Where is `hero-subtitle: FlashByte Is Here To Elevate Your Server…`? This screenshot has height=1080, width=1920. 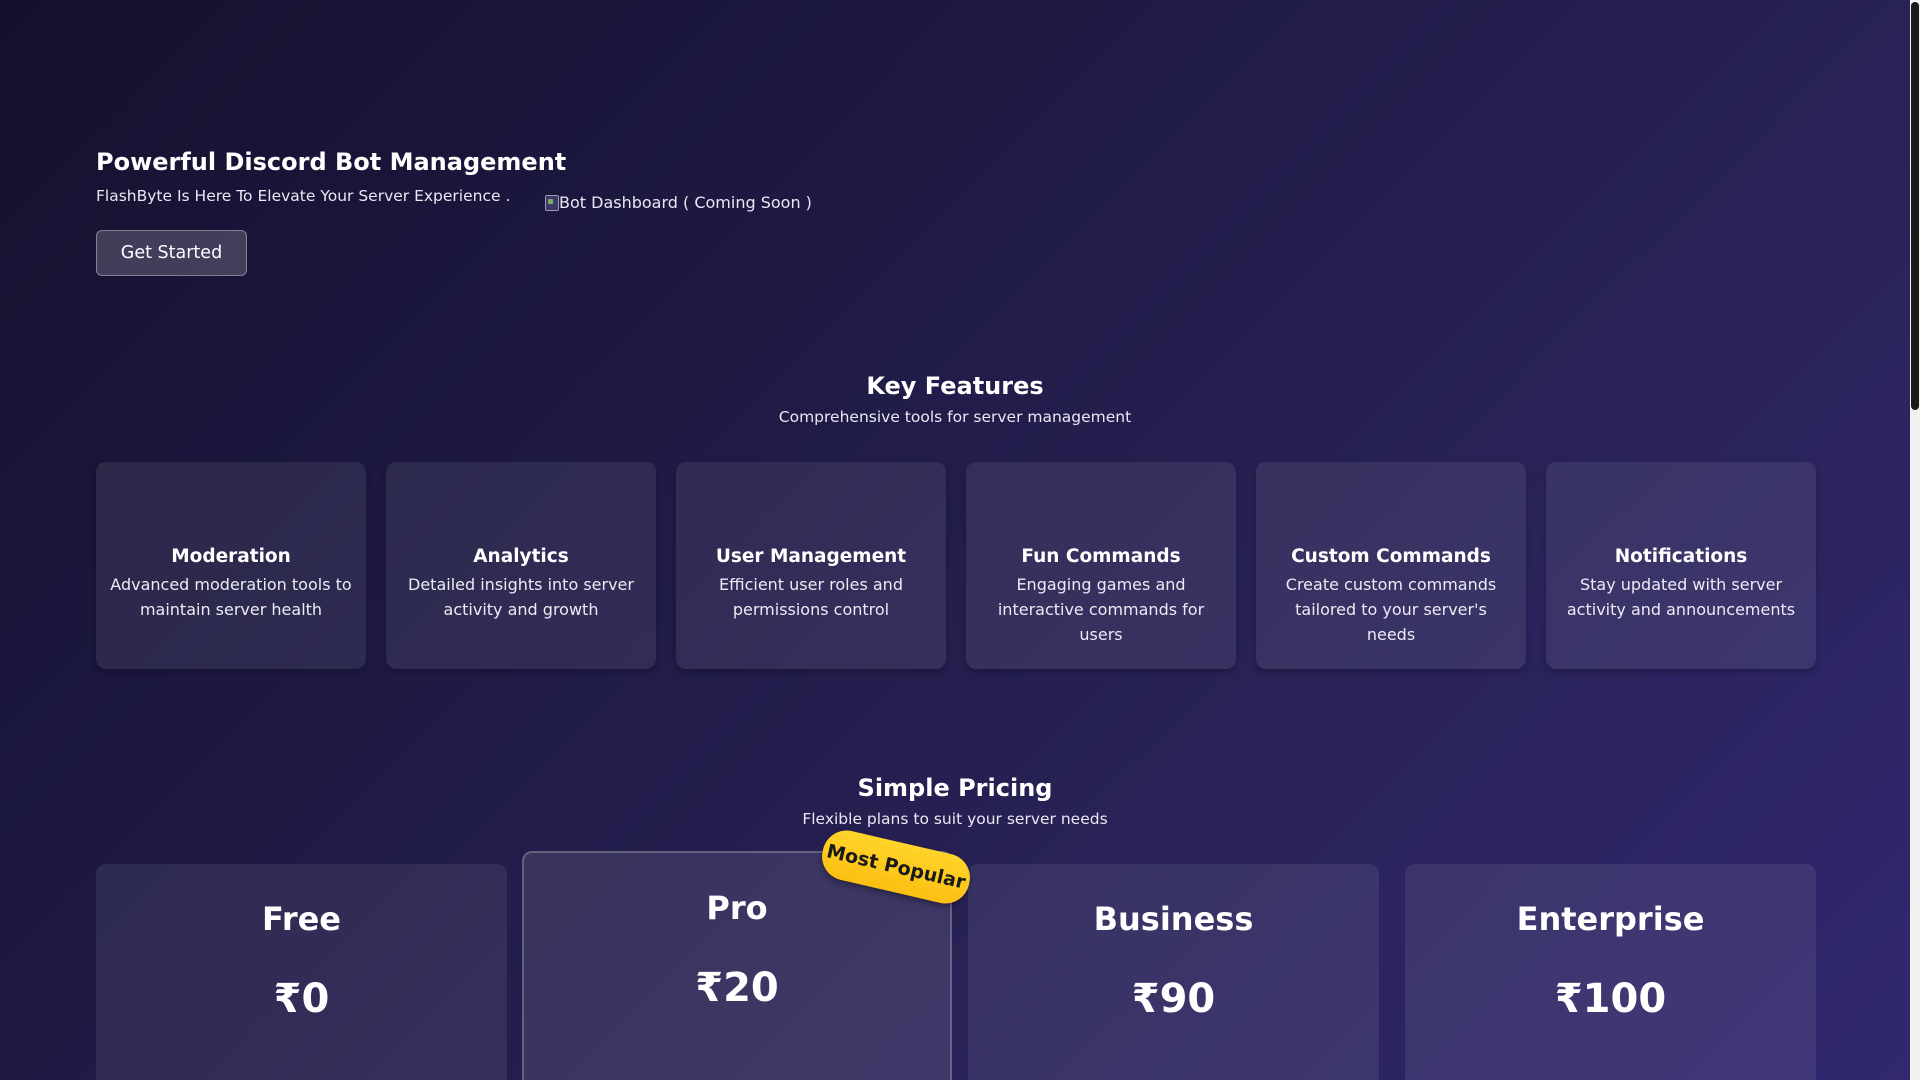 hero-subtitle: FlashByte Is Here To Elevate Your Server… is located at coordinates (303, 196).